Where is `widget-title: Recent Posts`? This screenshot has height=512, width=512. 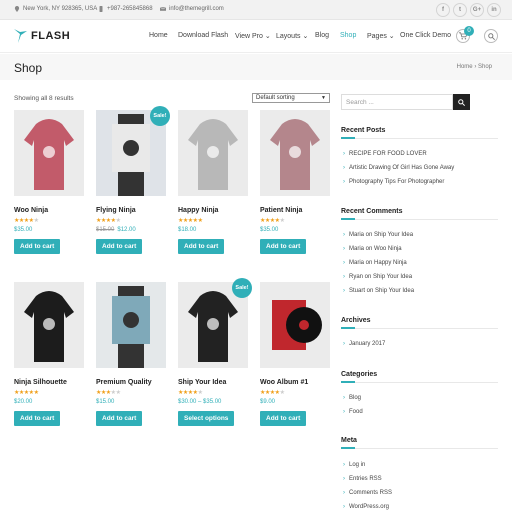
widget-title: Recent Posts is located at coordinates (363, 130).